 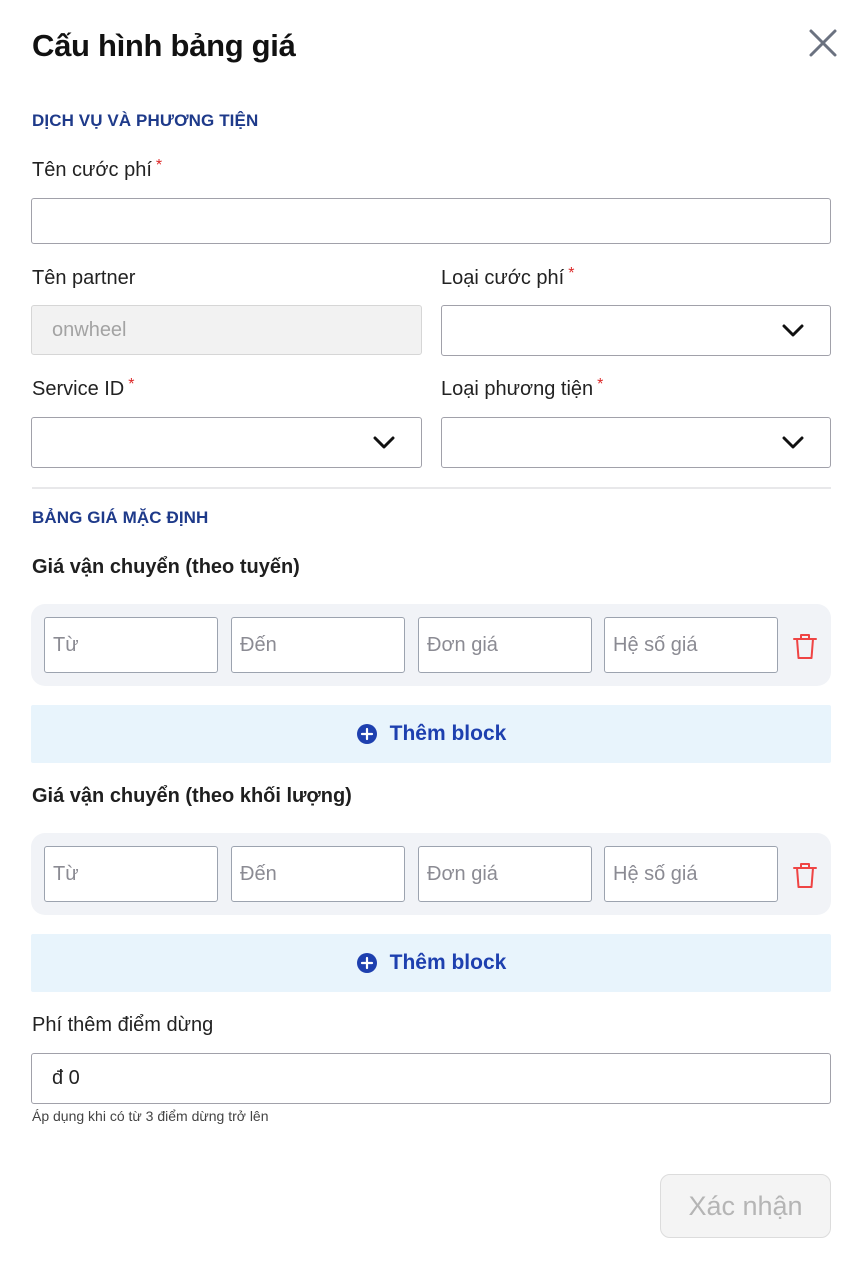 What do you see at coordinates (166, 567) in the screenshot?
I see `route-pricing-title: Giá vận chuyển (theo tuyến)` at bounding box center [166, 567].